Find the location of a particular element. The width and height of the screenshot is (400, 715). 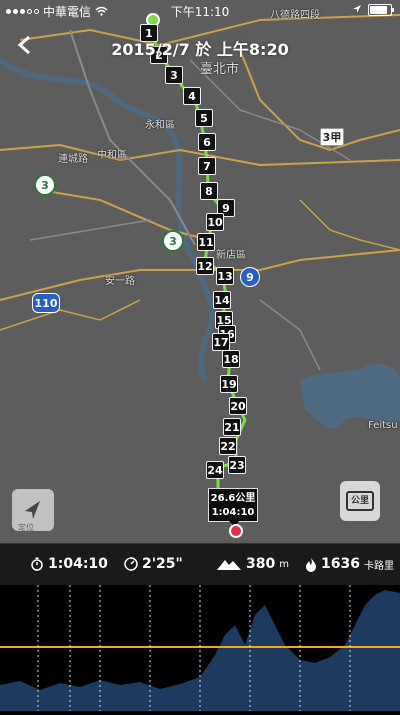

mountain-icon is located at coordinates (229, 565).